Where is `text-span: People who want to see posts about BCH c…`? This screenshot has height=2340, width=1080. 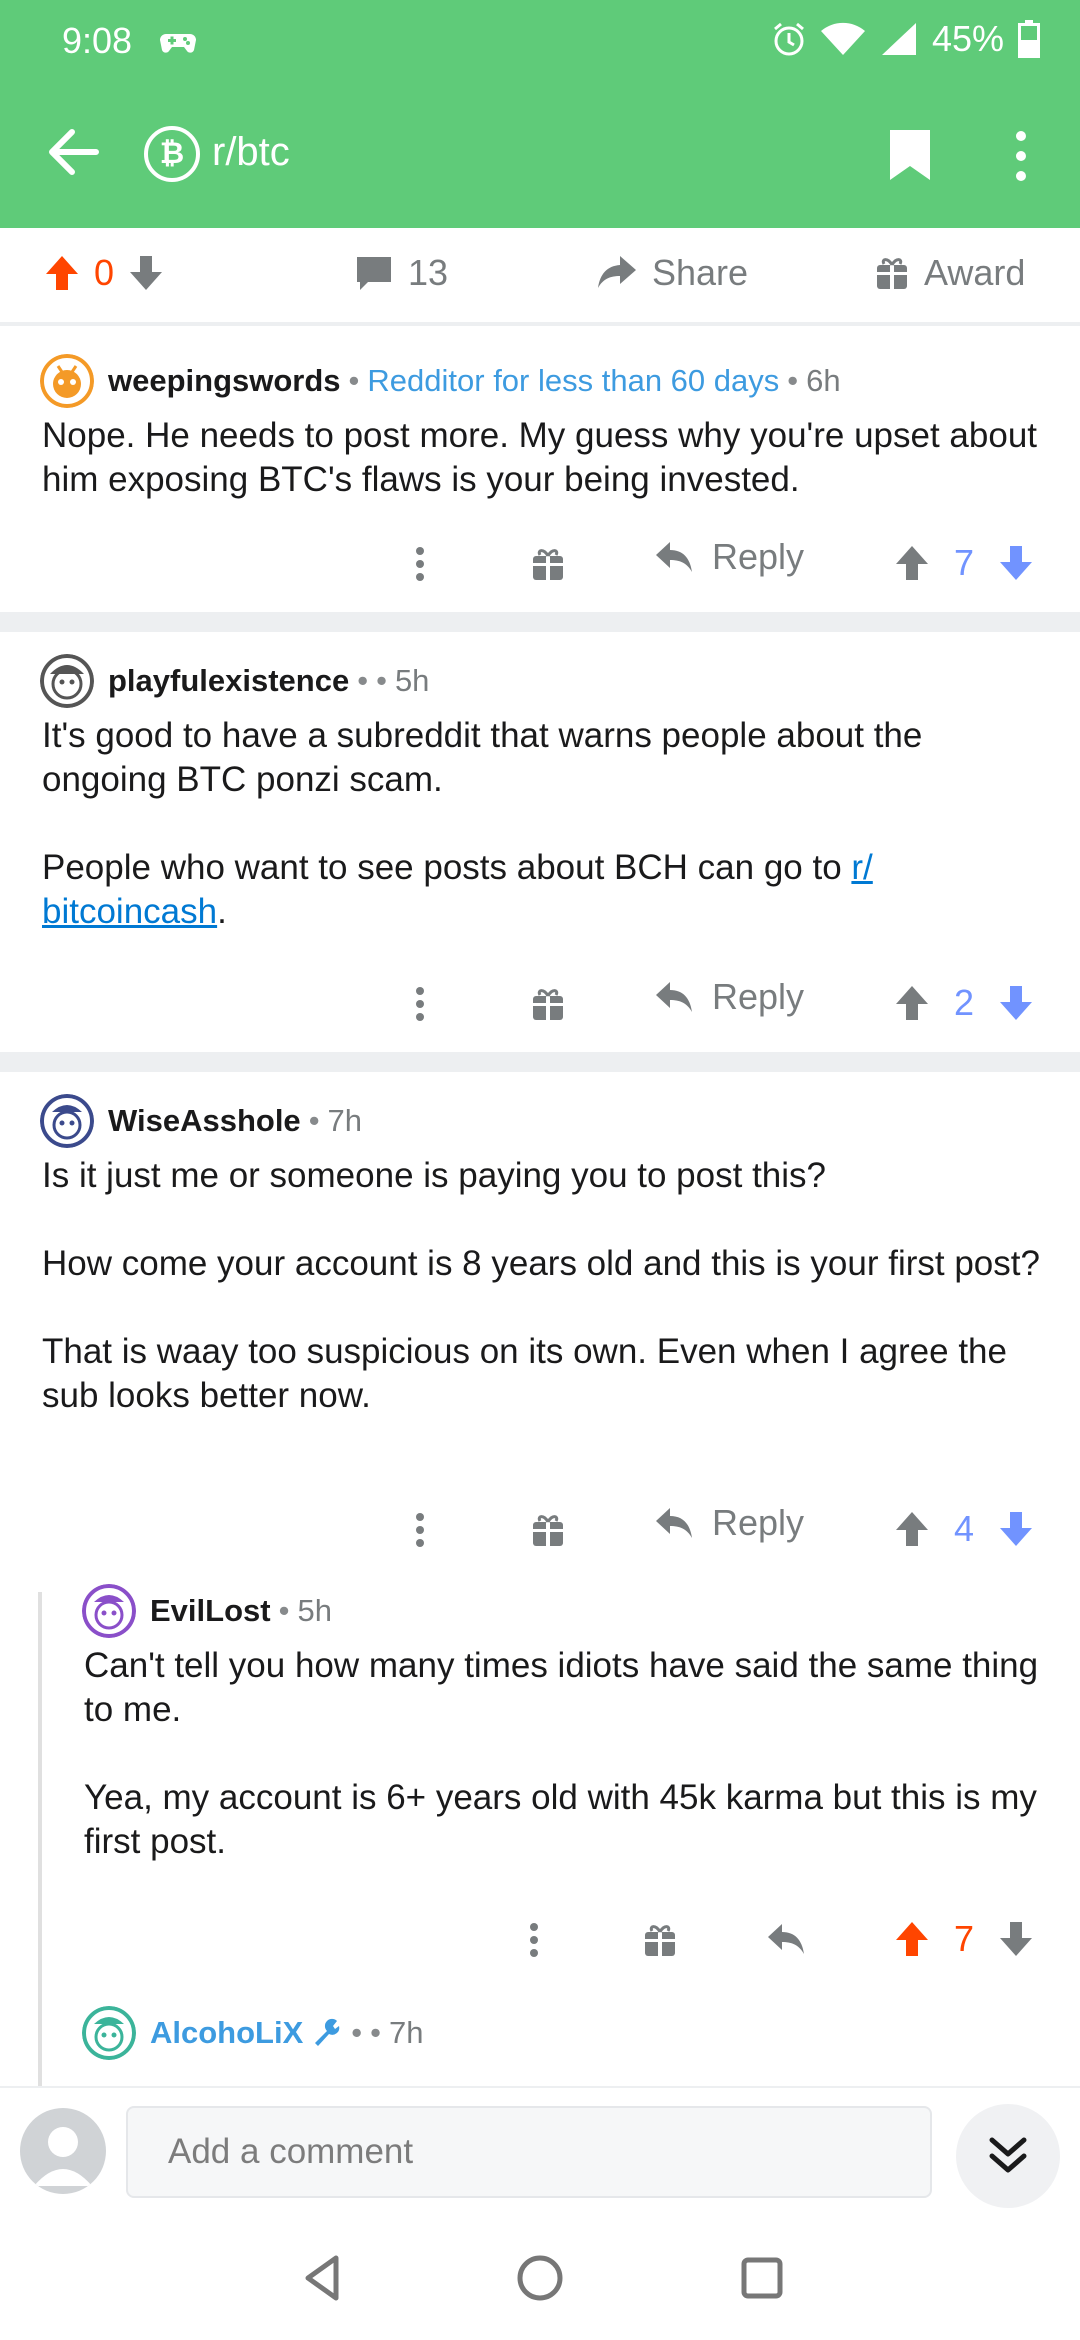 text-span: People who want to see posts about BCH c… is located at coordinates (447, 867).